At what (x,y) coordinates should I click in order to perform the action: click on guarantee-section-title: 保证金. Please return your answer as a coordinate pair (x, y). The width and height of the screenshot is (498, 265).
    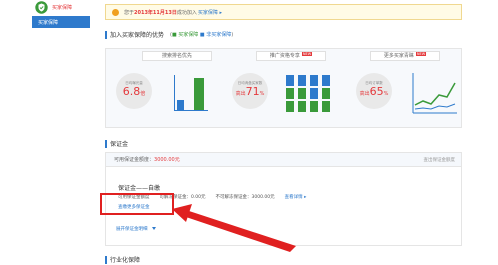
    Looking at the image, I should click on (116, 143).